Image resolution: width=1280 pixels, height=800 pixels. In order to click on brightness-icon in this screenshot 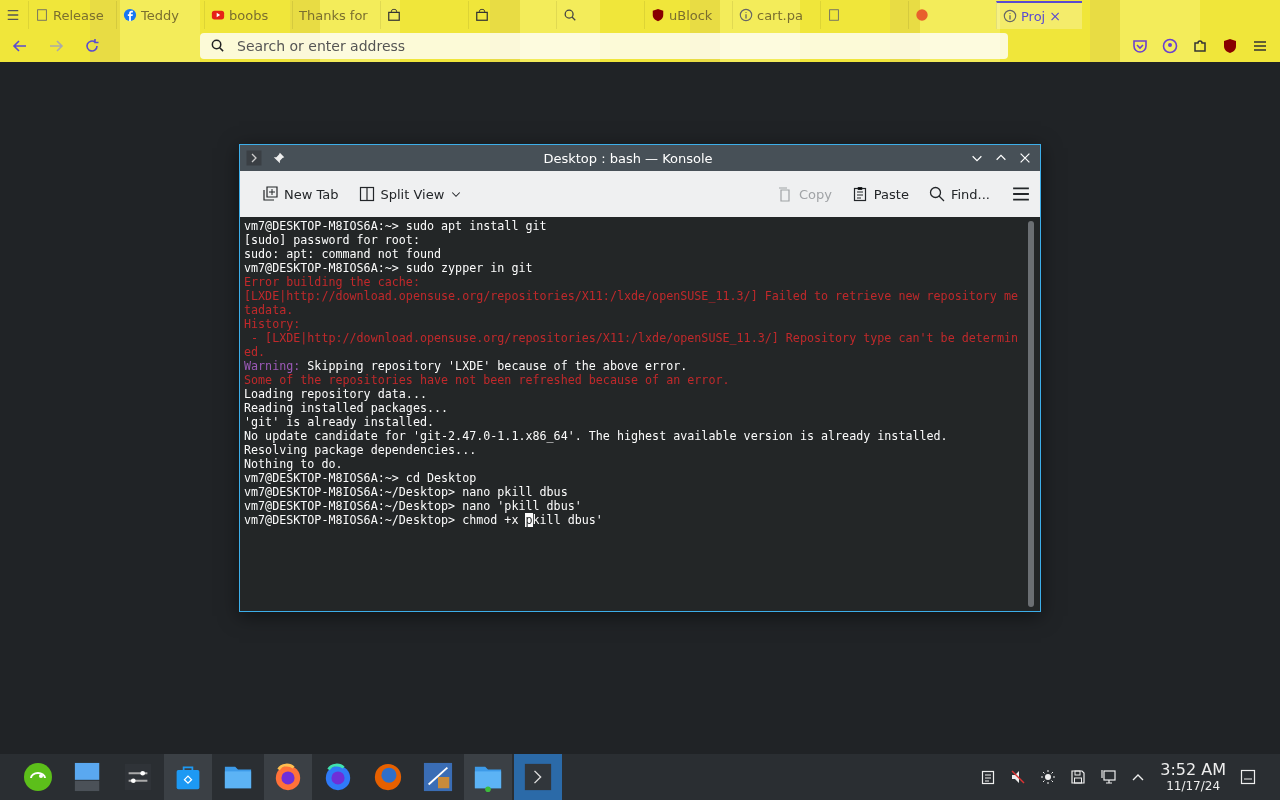, I will do `click(1048, 777)`.